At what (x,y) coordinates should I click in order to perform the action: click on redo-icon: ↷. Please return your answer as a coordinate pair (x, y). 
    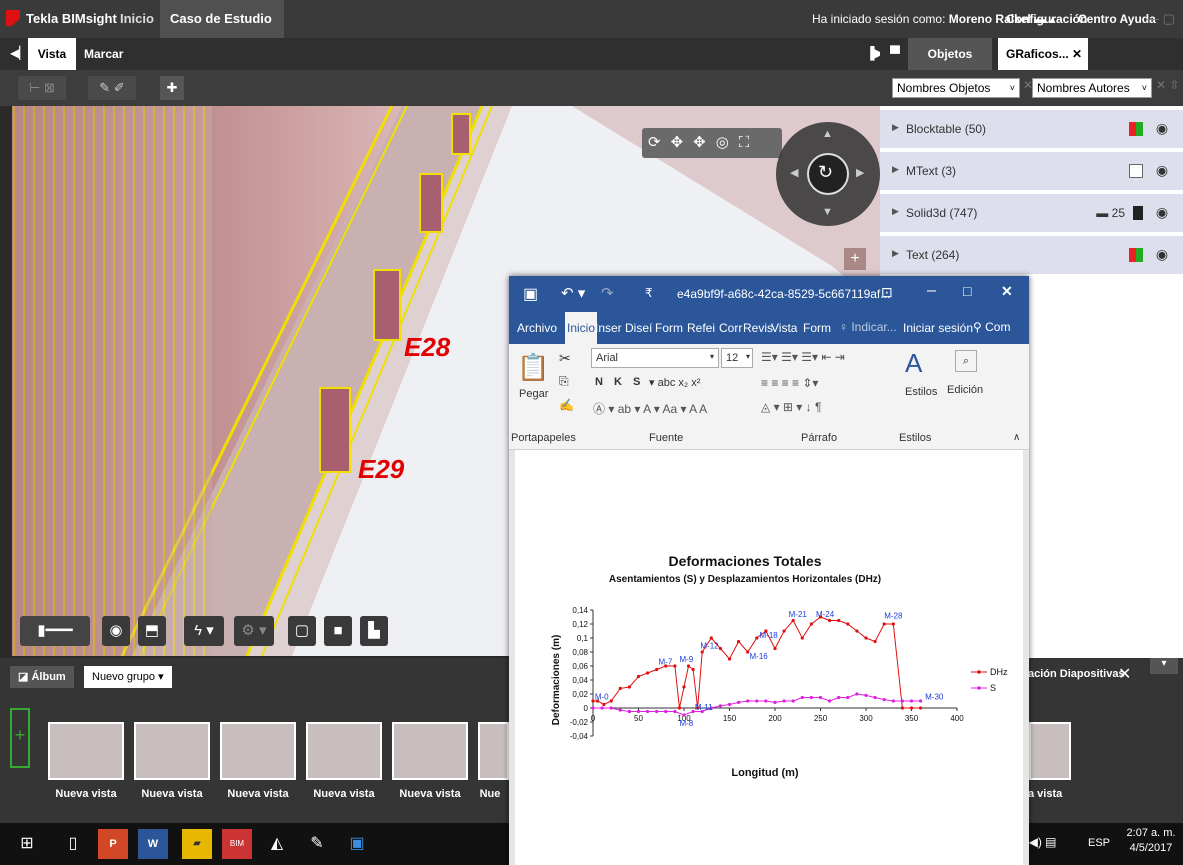
    Looking at the image, I should click on (607, 293).